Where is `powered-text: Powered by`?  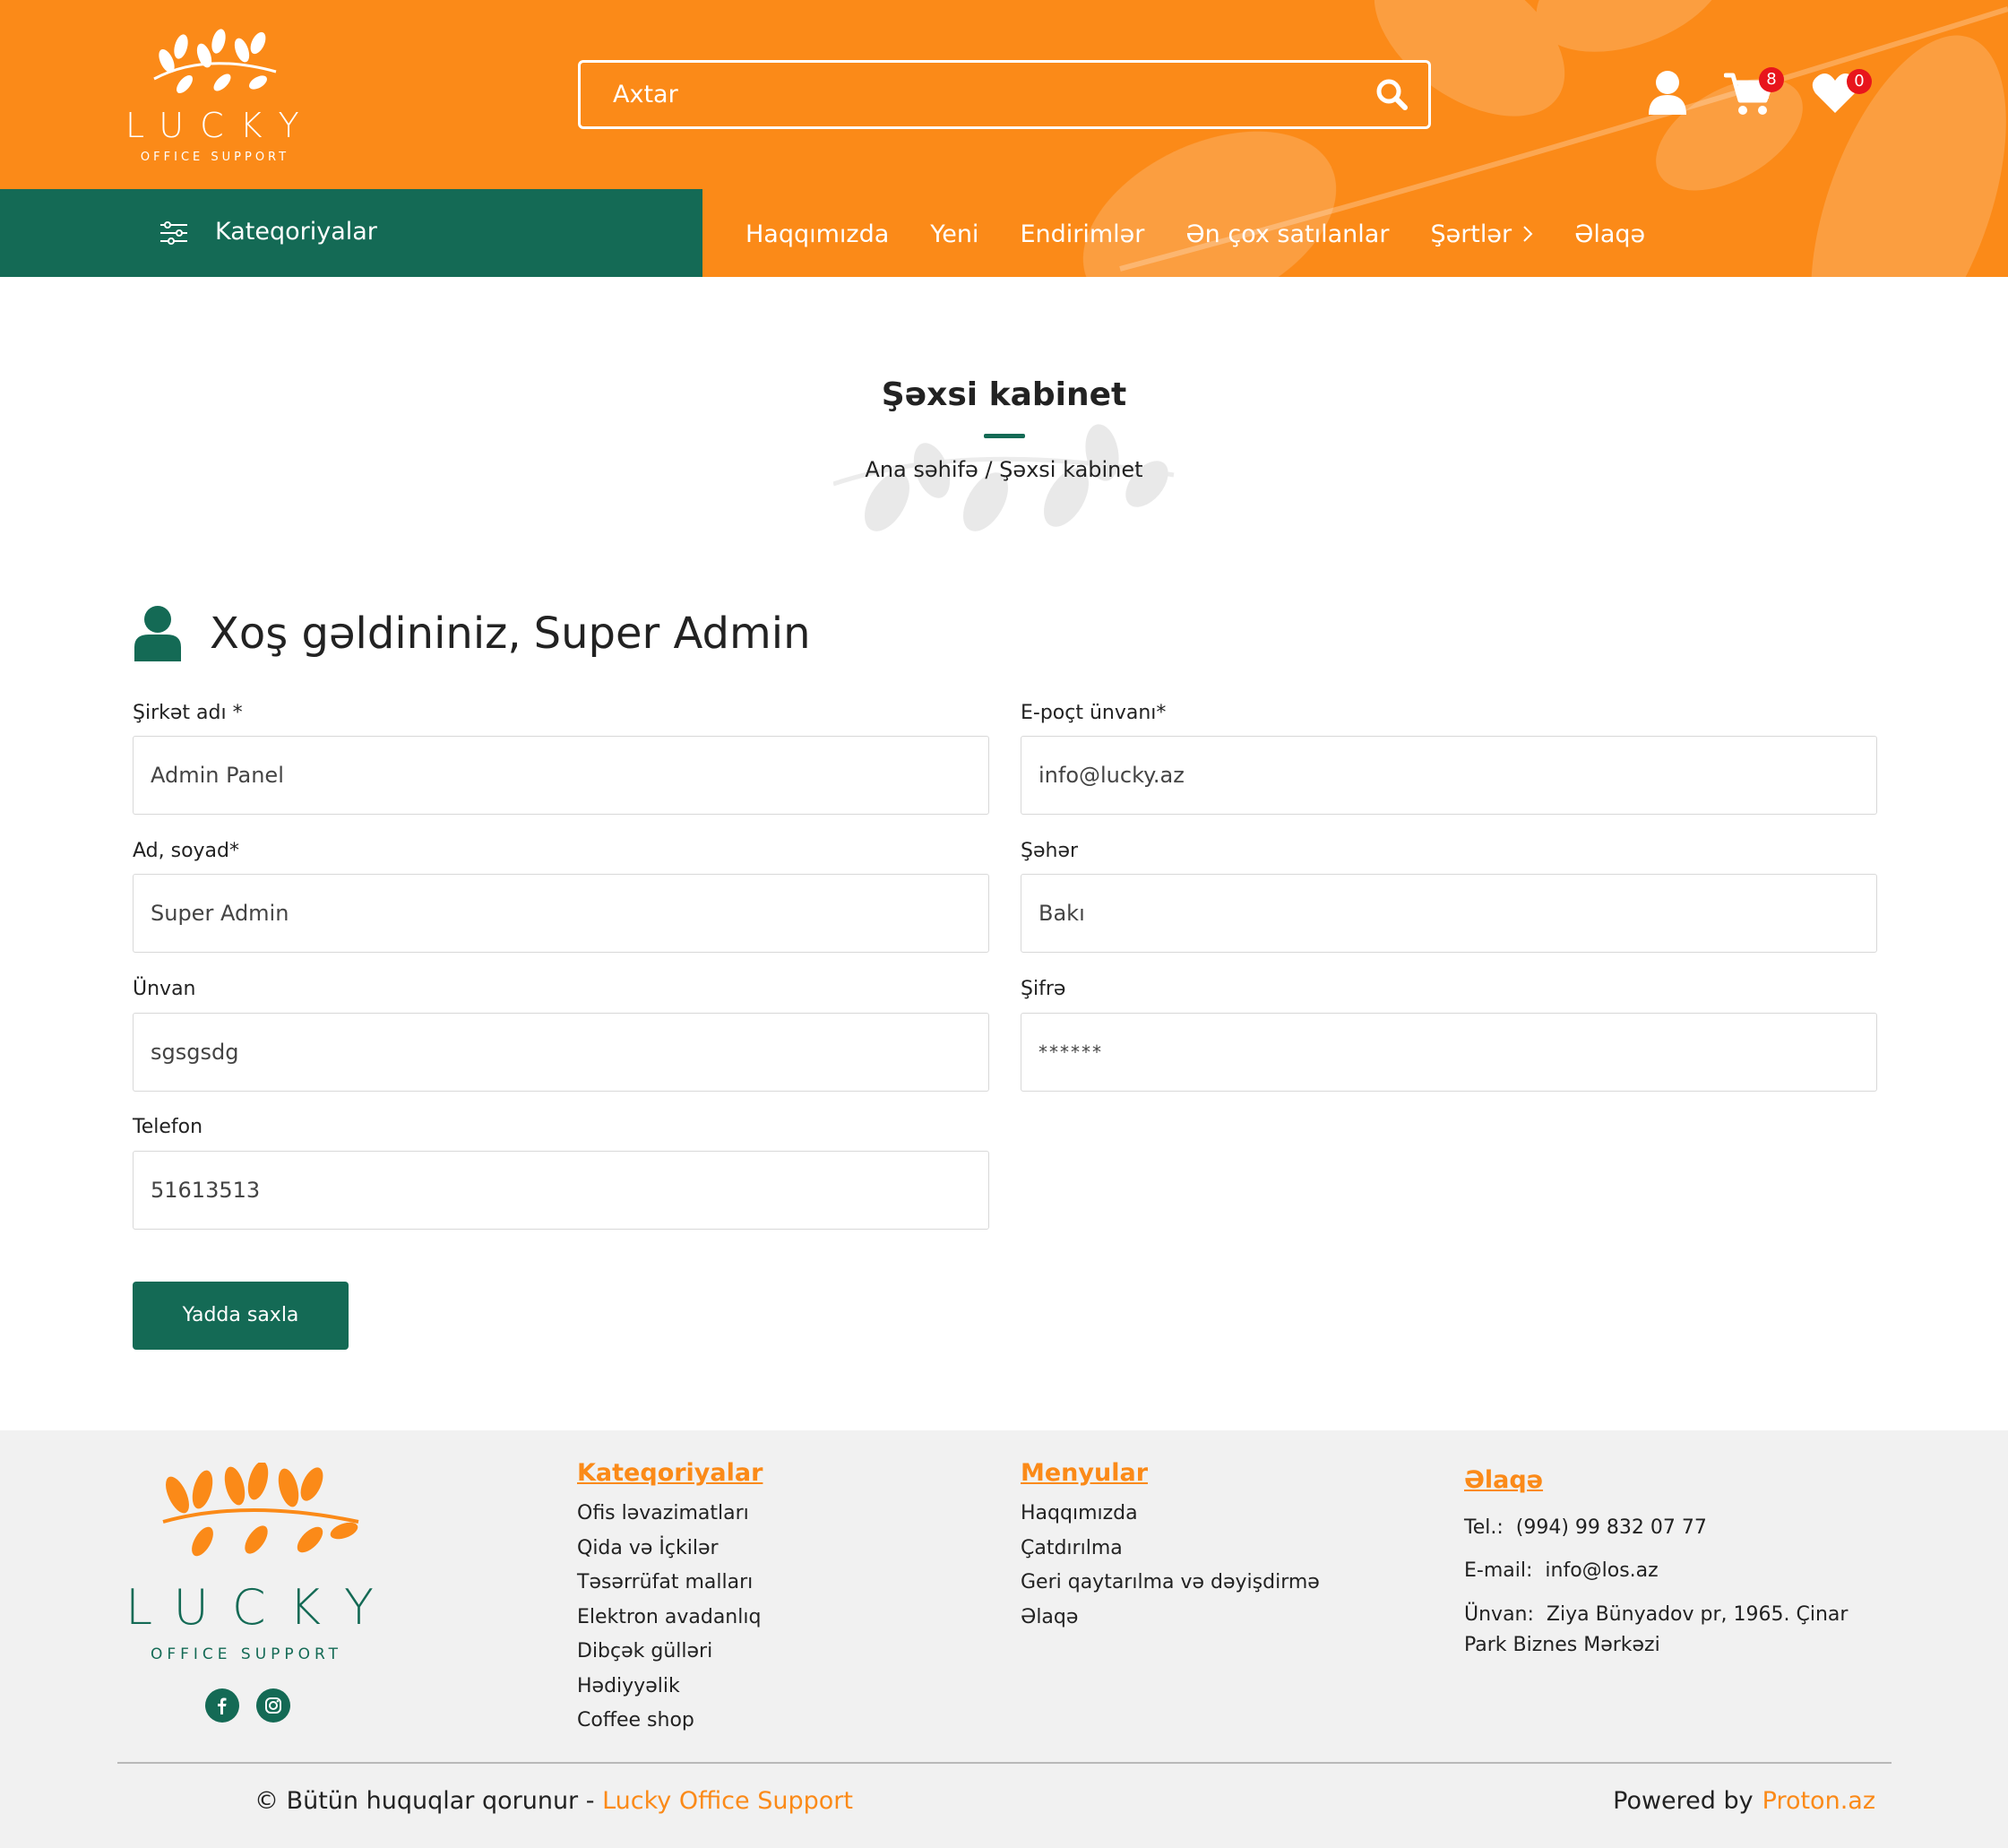 powered-text: Powered by is located at coordinates (1683, 1801).